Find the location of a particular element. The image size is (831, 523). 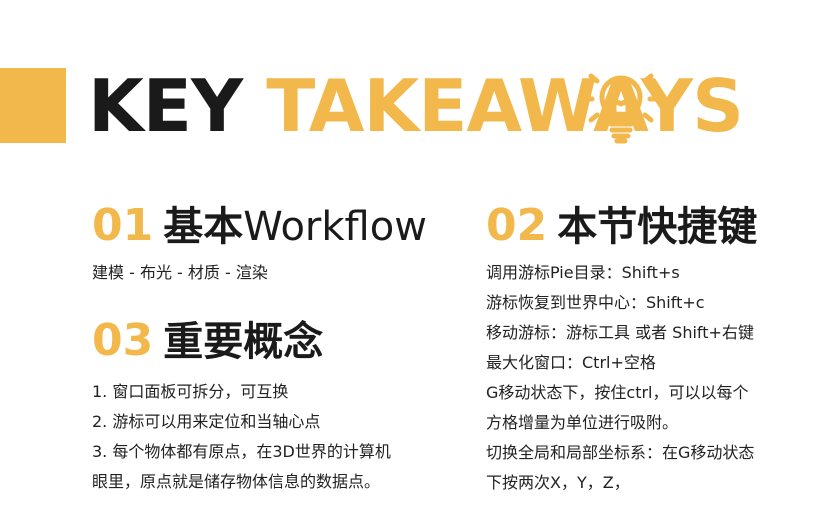

section-02-line: 下按两次X，Y，Z， is located at coordinates (558, 482).